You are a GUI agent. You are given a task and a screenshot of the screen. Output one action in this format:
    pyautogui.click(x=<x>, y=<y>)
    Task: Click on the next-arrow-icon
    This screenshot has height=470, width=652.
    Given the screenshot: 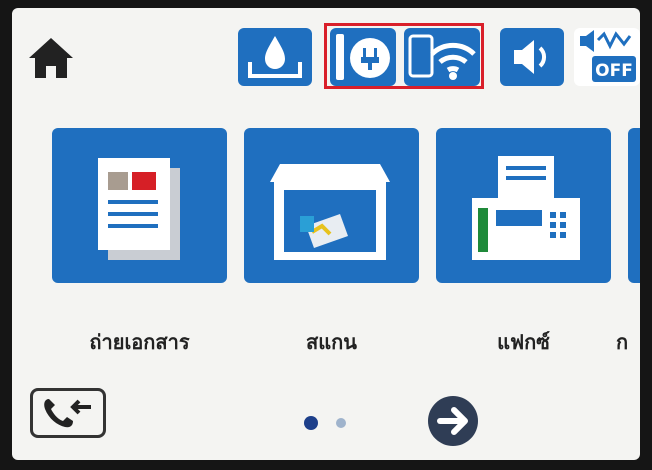 What is the action you would take?
    pyautogui.click(x=452, y=421)
    